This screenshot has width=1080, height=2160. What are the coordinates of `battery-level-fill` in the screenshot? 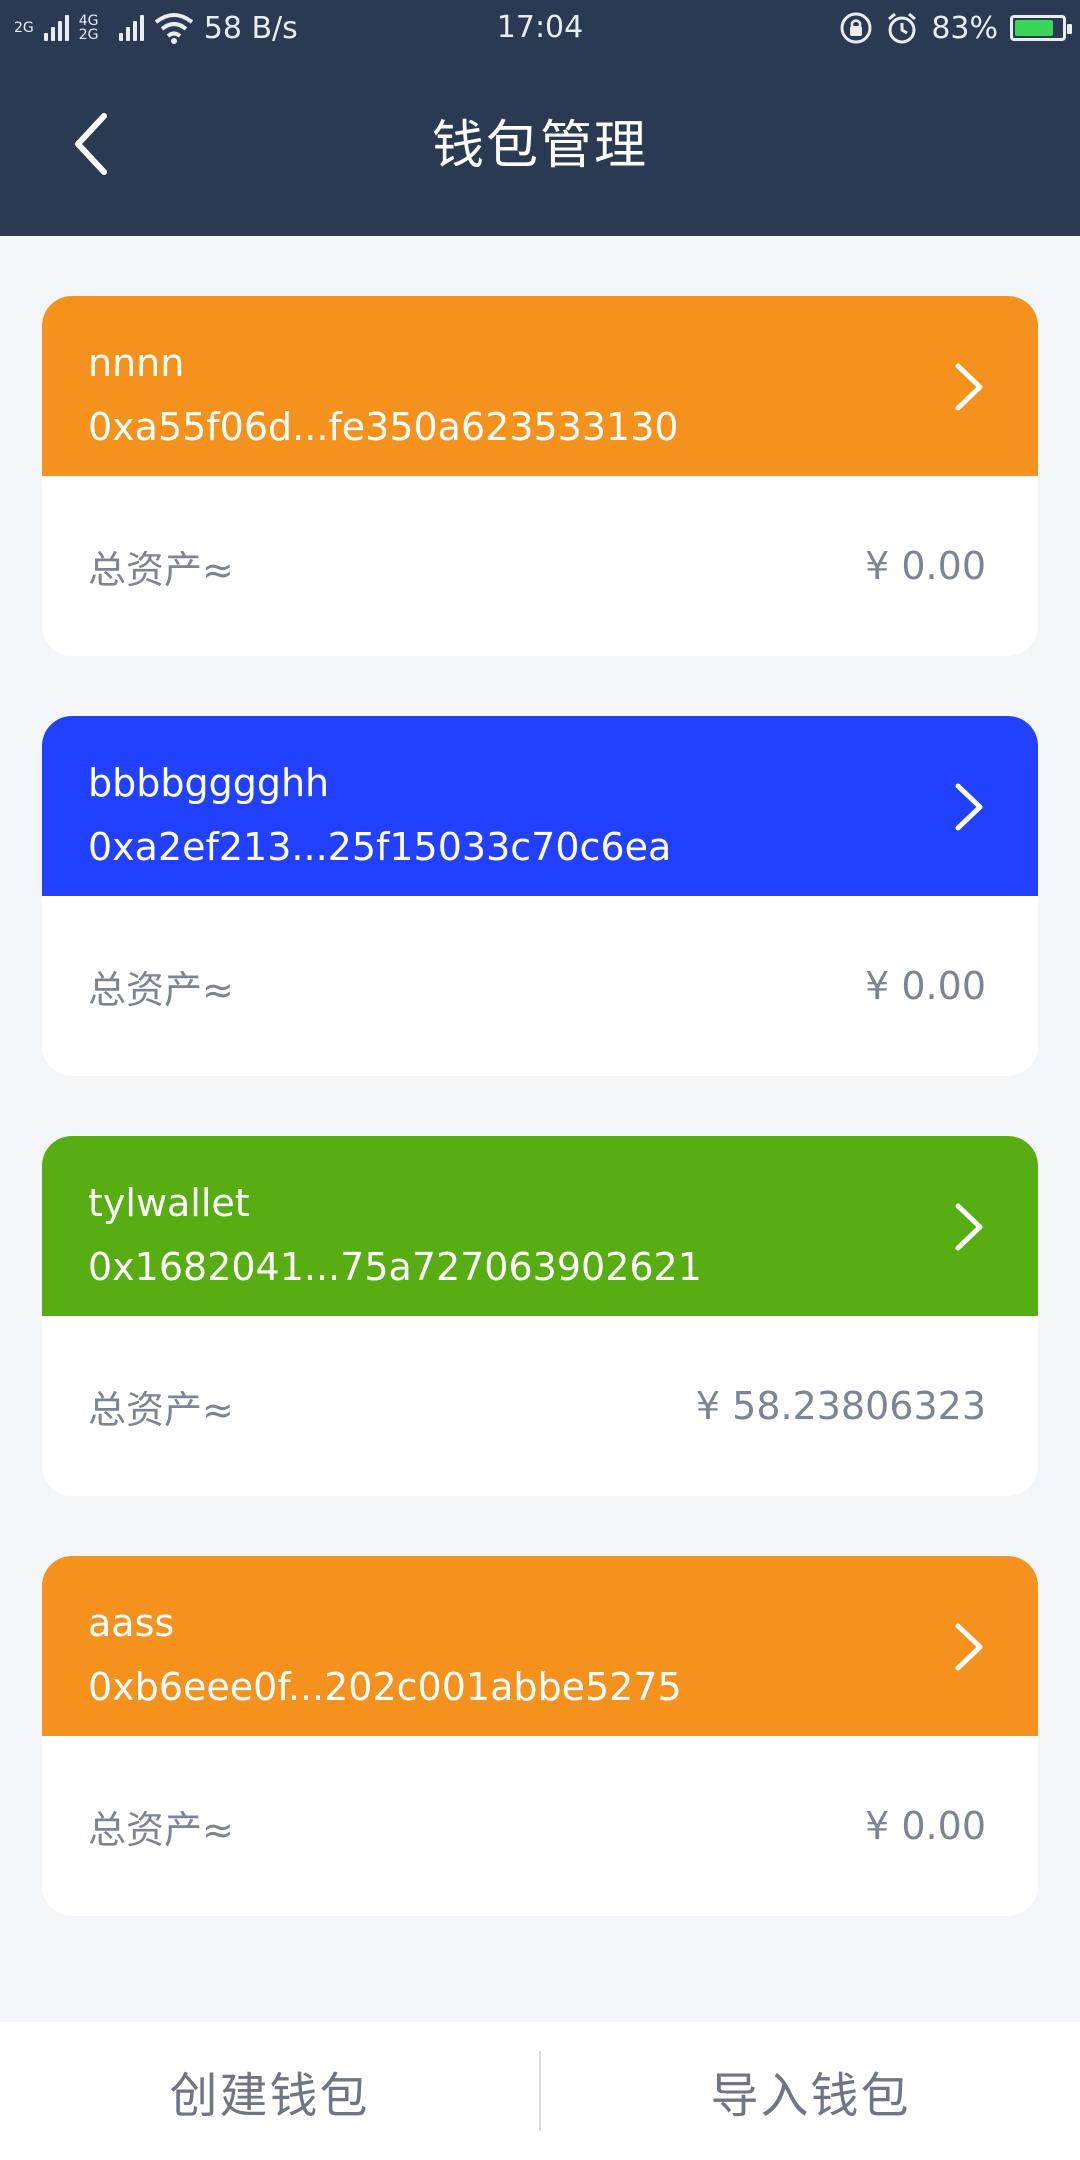 It's located at (1034, 28).